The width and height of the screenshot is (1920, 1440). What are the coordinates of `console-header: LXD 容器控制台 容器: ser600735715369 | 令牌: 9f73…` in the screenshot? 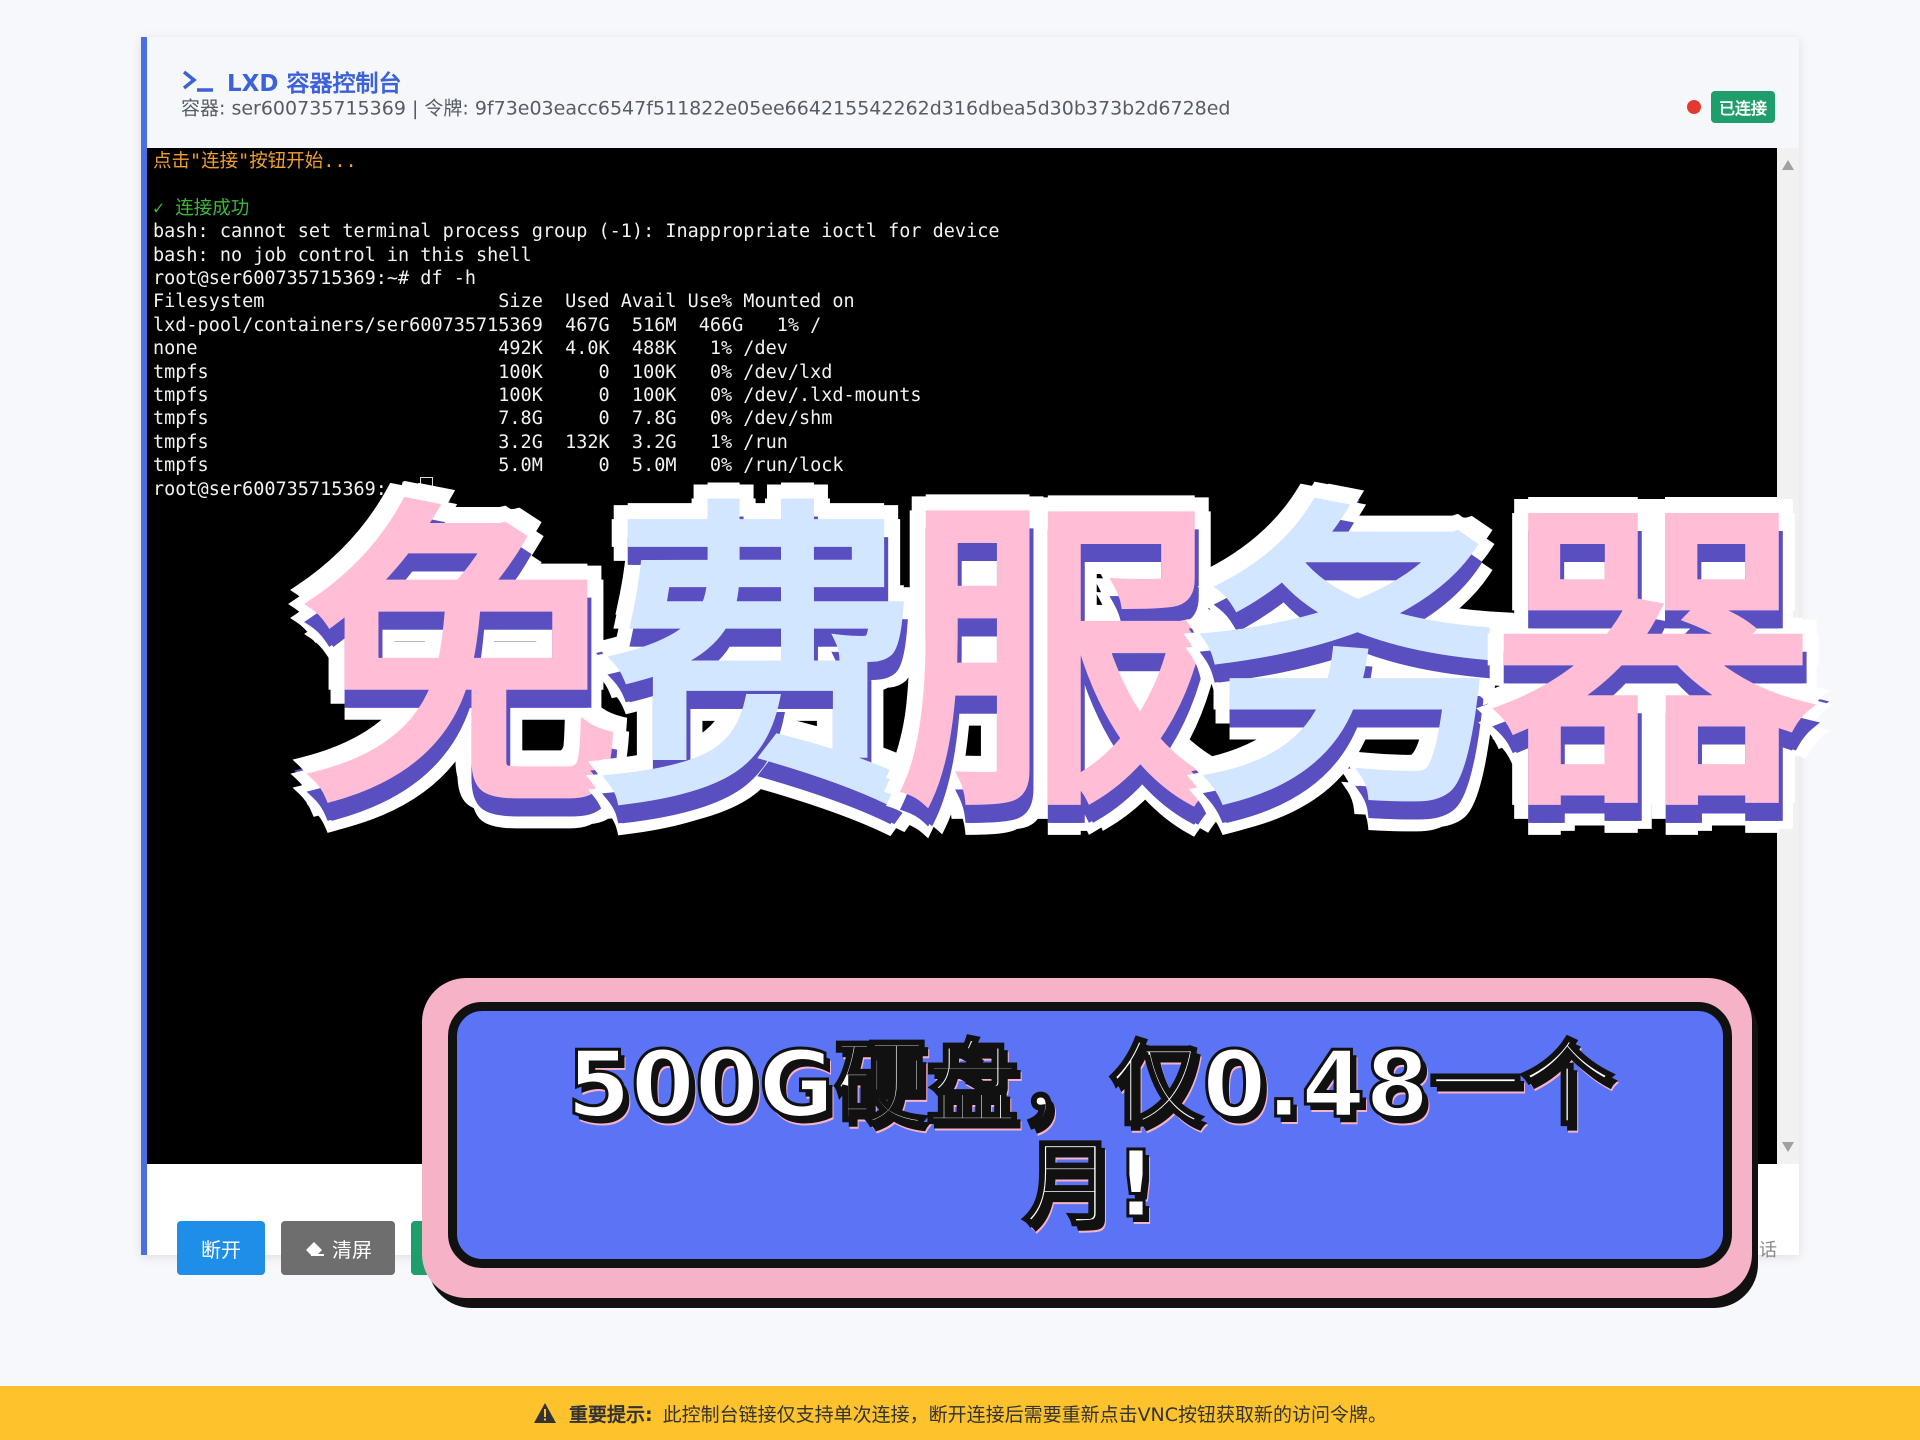 It's located at (973, 93).